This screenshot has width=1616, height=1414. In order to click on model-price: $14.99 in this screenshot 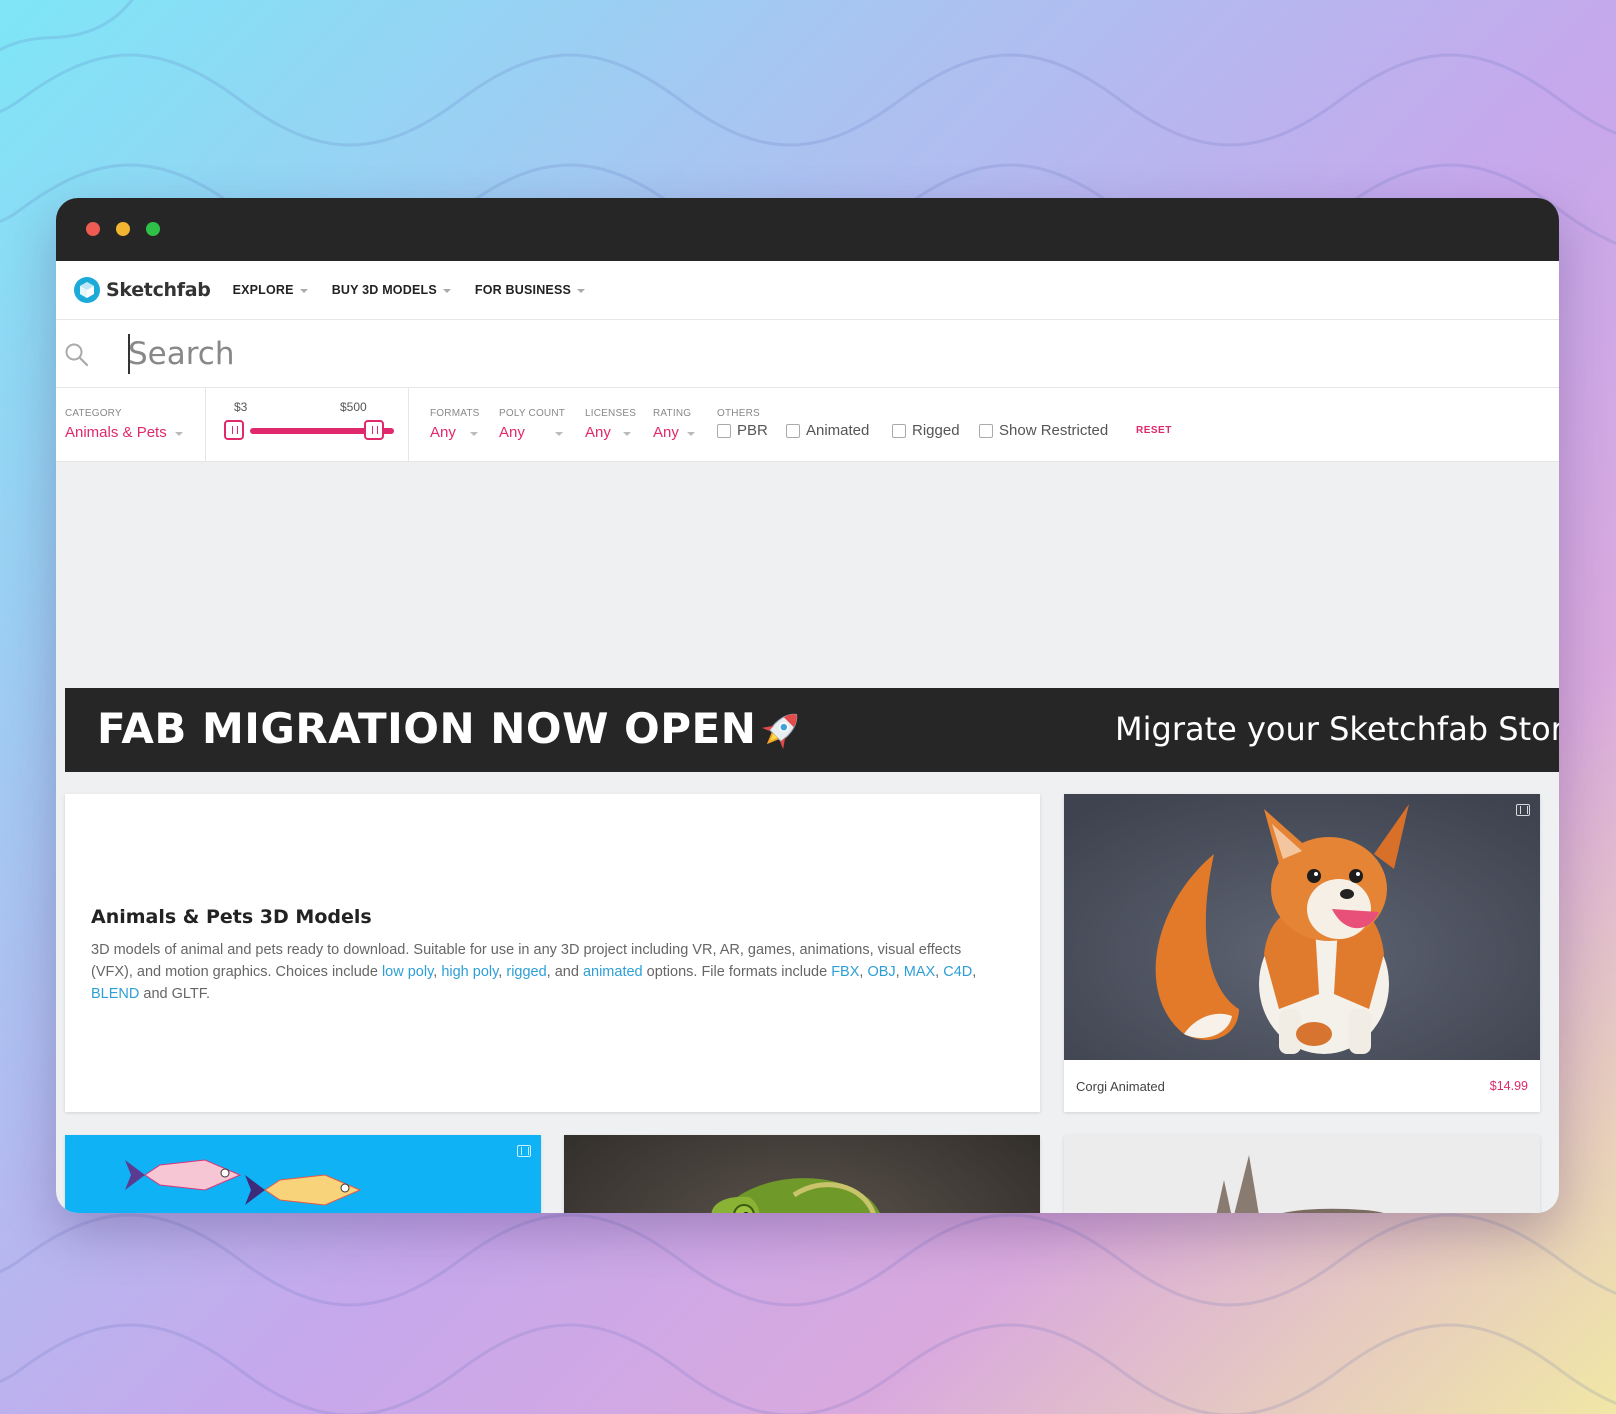, I will do `click(1508, 1086)`.